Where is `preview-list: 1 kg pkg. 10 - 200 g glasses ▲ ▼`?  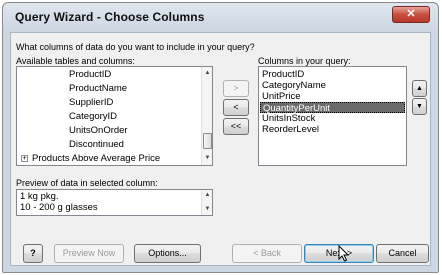 preview-list: 1 kg pkg. 10 - 200 g glasses ▲ ▼ is located at coordinates (114, 202).